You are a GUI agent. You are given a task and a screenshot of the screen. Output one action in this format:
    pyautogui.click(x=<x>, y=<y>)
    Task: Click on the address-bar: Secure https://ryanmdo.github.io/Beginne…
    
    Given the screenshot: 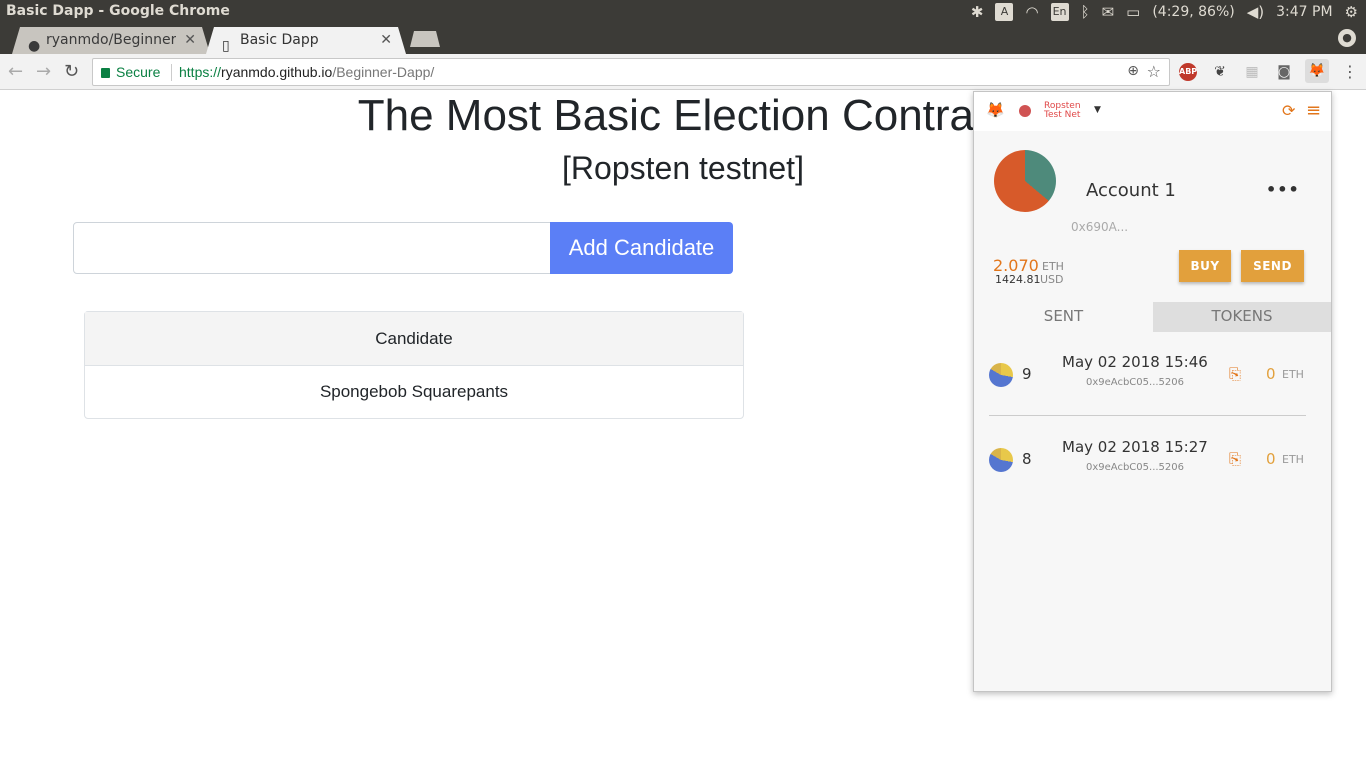 What is the action you would take?
    pyautogui.click(x=631, y=72)
    